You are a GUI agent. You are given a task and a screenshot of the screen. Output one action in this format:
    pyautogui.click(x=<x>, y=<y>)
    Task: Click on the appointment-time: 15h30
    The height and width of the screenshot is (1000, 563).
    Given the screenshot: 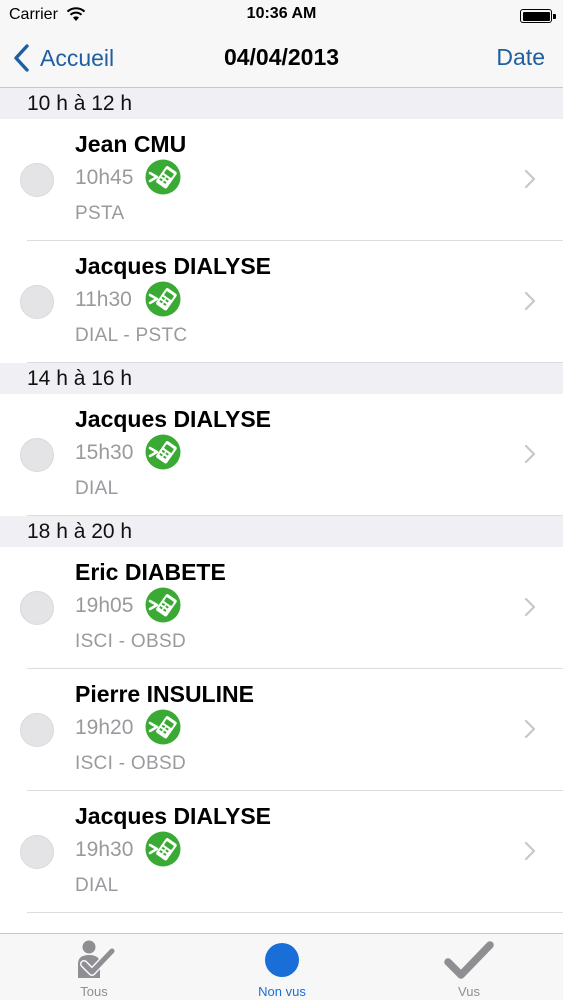 What is the action you would take?
    pyautogui.click(x=104, y=452)
    